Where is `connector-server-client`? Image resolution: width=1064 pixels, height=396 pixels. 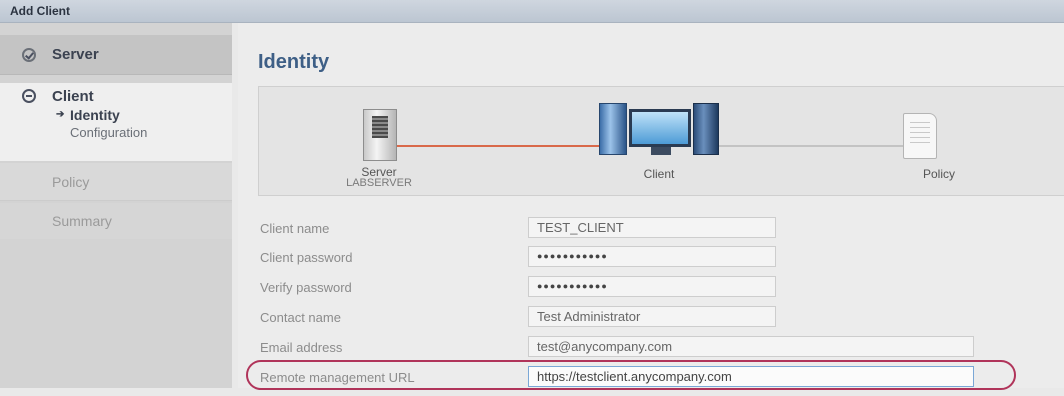 connector-server-client is located at coordinates (502, 146).